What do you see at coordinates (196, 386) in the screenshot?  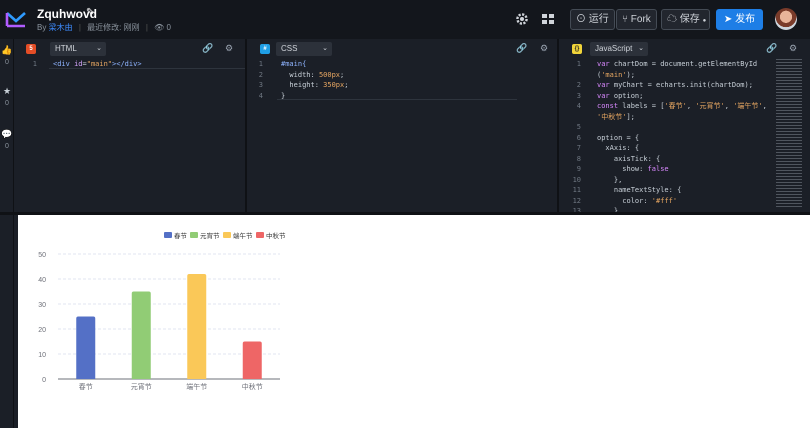 I see `x-tick-label: 端午节` at bounding box center [196, 386].